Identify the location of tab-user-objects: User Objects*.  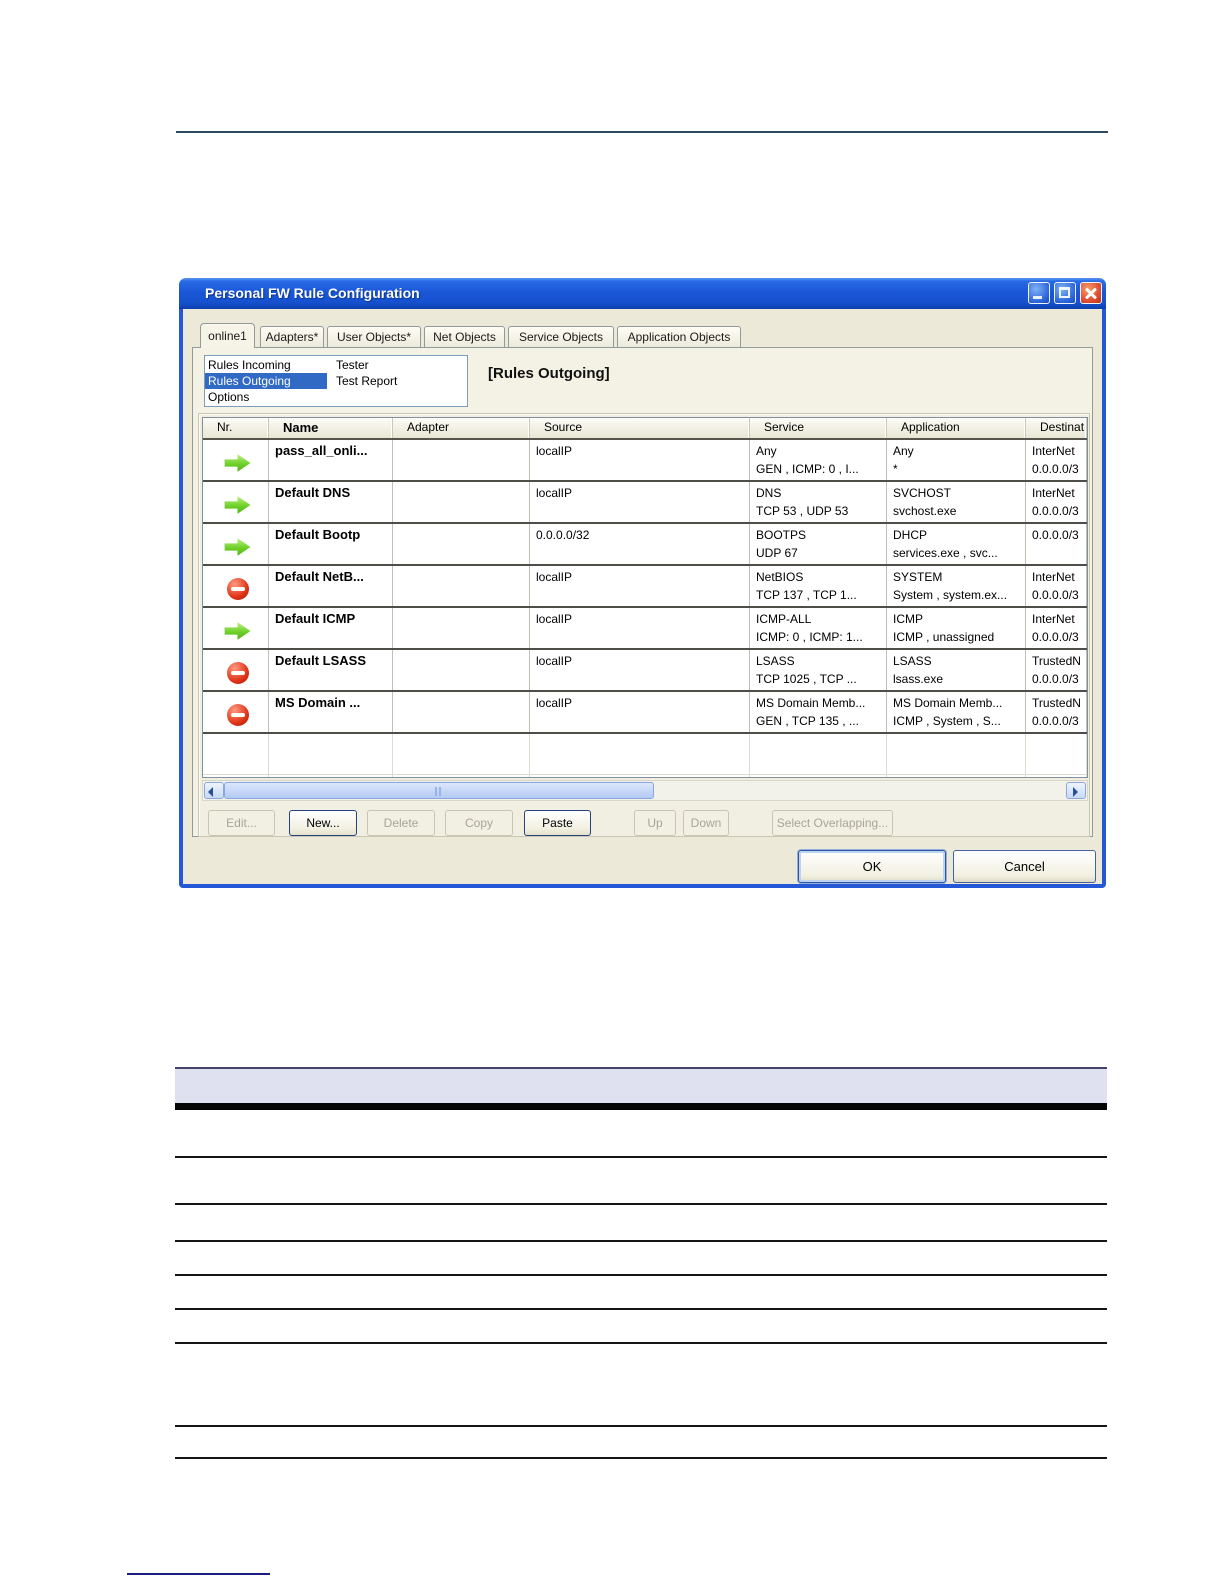
(374, 336).